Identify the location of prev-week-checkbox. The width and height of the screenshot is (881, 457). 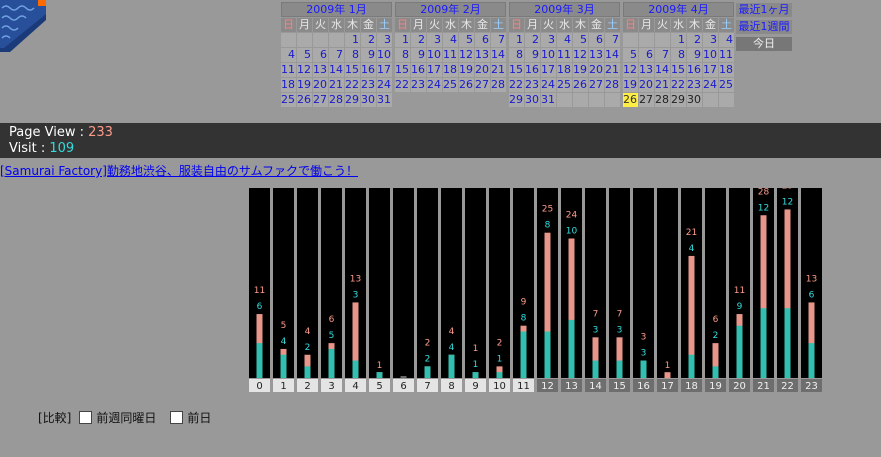
(86, 417).